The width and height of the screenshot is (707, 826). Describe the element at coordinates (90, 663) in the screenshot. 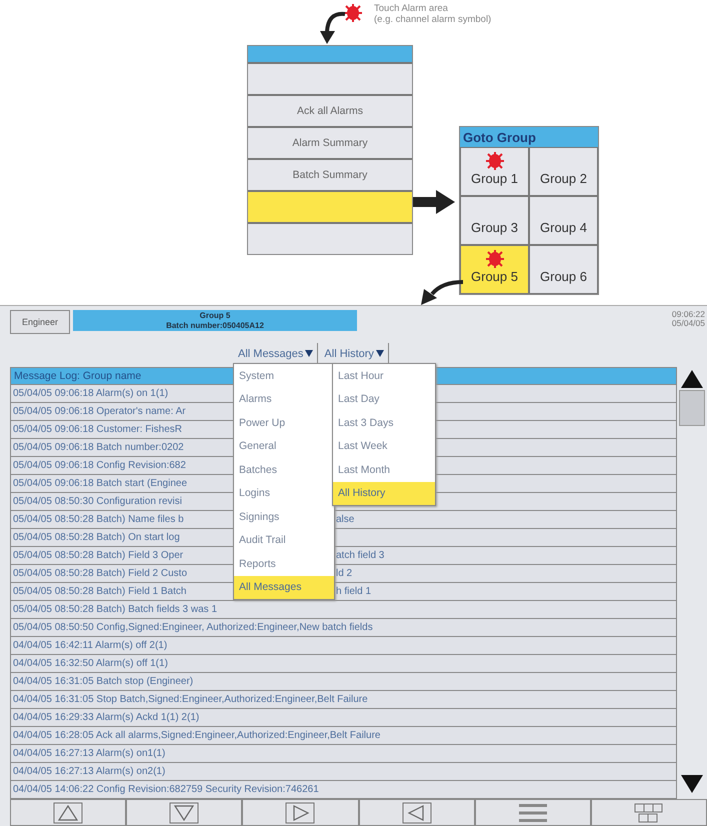

I see `log-entry: 04/04/05 16:32:50 Alarm(s) off 1(1)` at that location.